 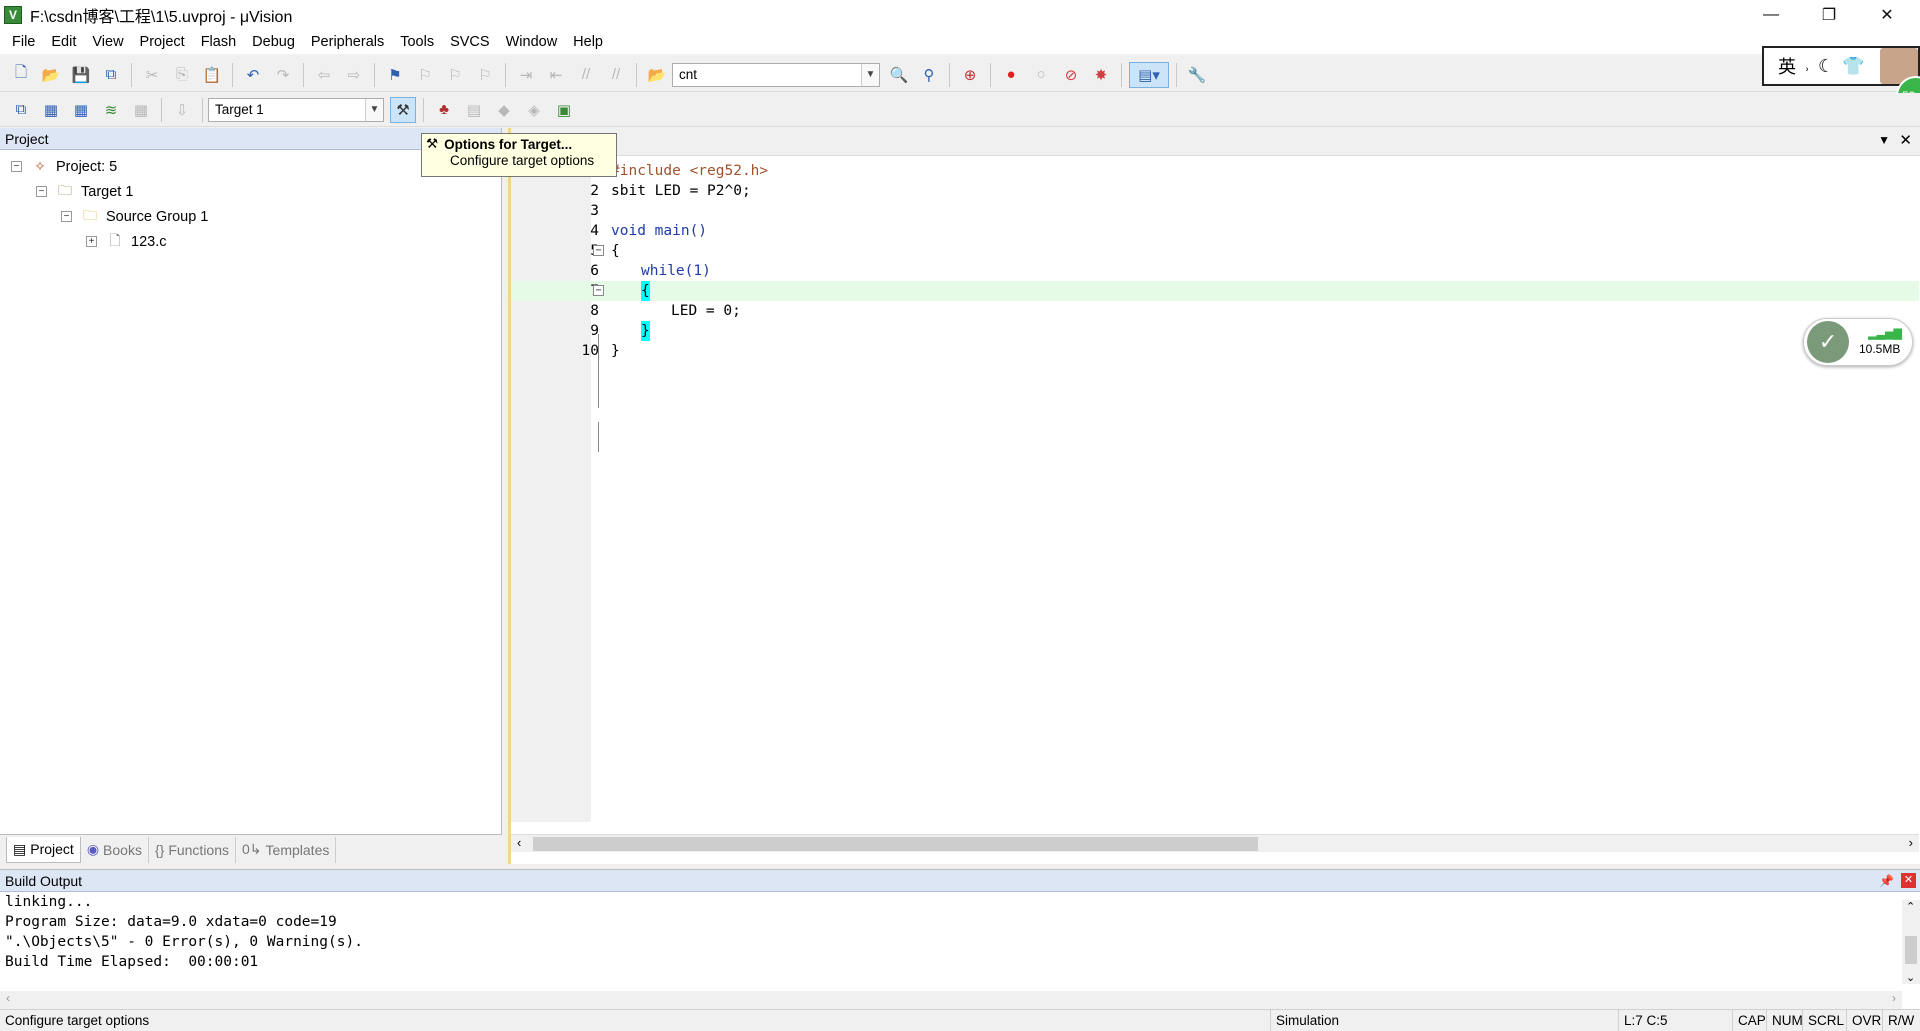 I want to click on tab-project: ▤ Project, so click(x=43, y=849).